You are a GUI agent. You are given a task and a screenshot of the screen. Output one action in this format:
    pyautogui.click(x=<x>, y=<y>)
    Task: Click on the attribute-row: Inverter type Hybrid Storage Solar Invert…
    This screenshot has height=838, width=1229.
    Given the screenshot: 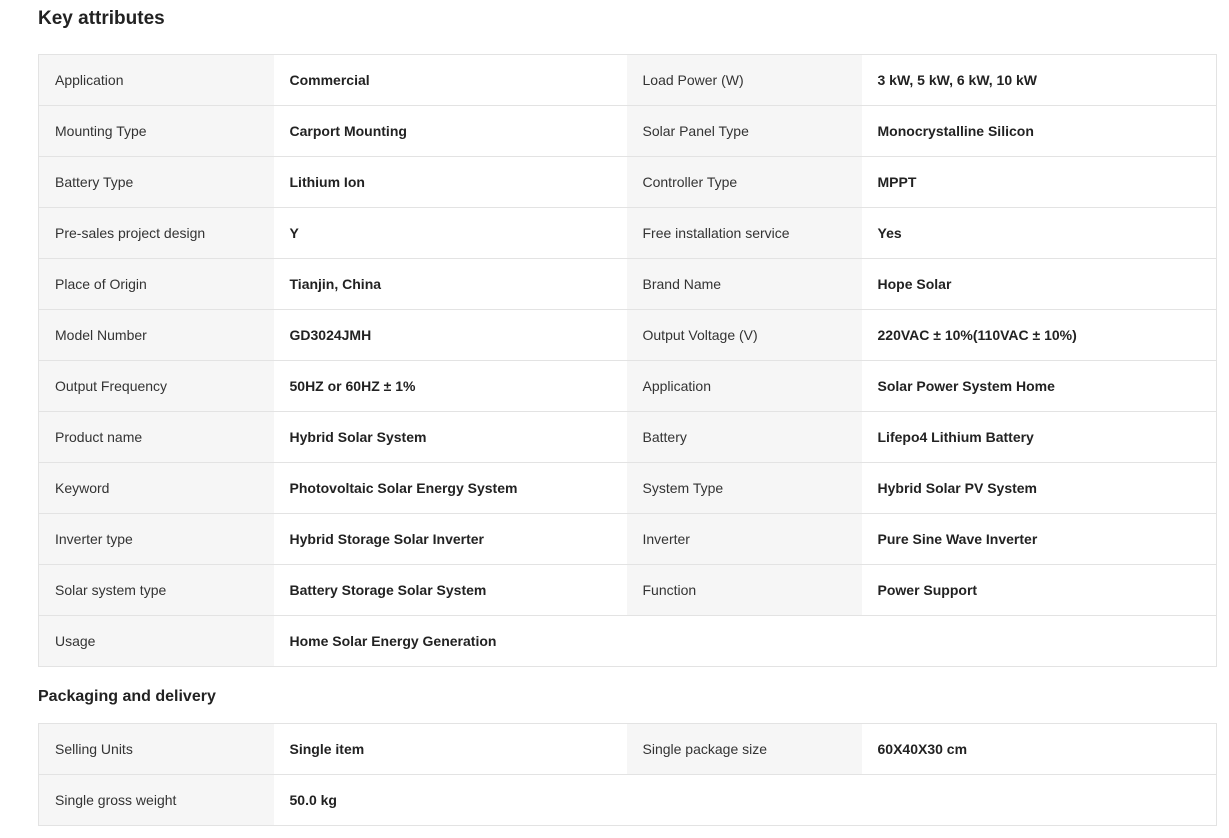 What is the action you would take?
    pyautogui.click(x=627, y=539)
    